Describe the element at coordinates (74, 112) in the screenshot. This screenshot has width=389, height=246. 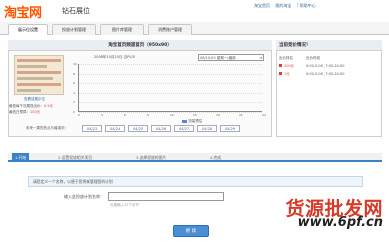
I see `y-tick-label: 0` at that location.